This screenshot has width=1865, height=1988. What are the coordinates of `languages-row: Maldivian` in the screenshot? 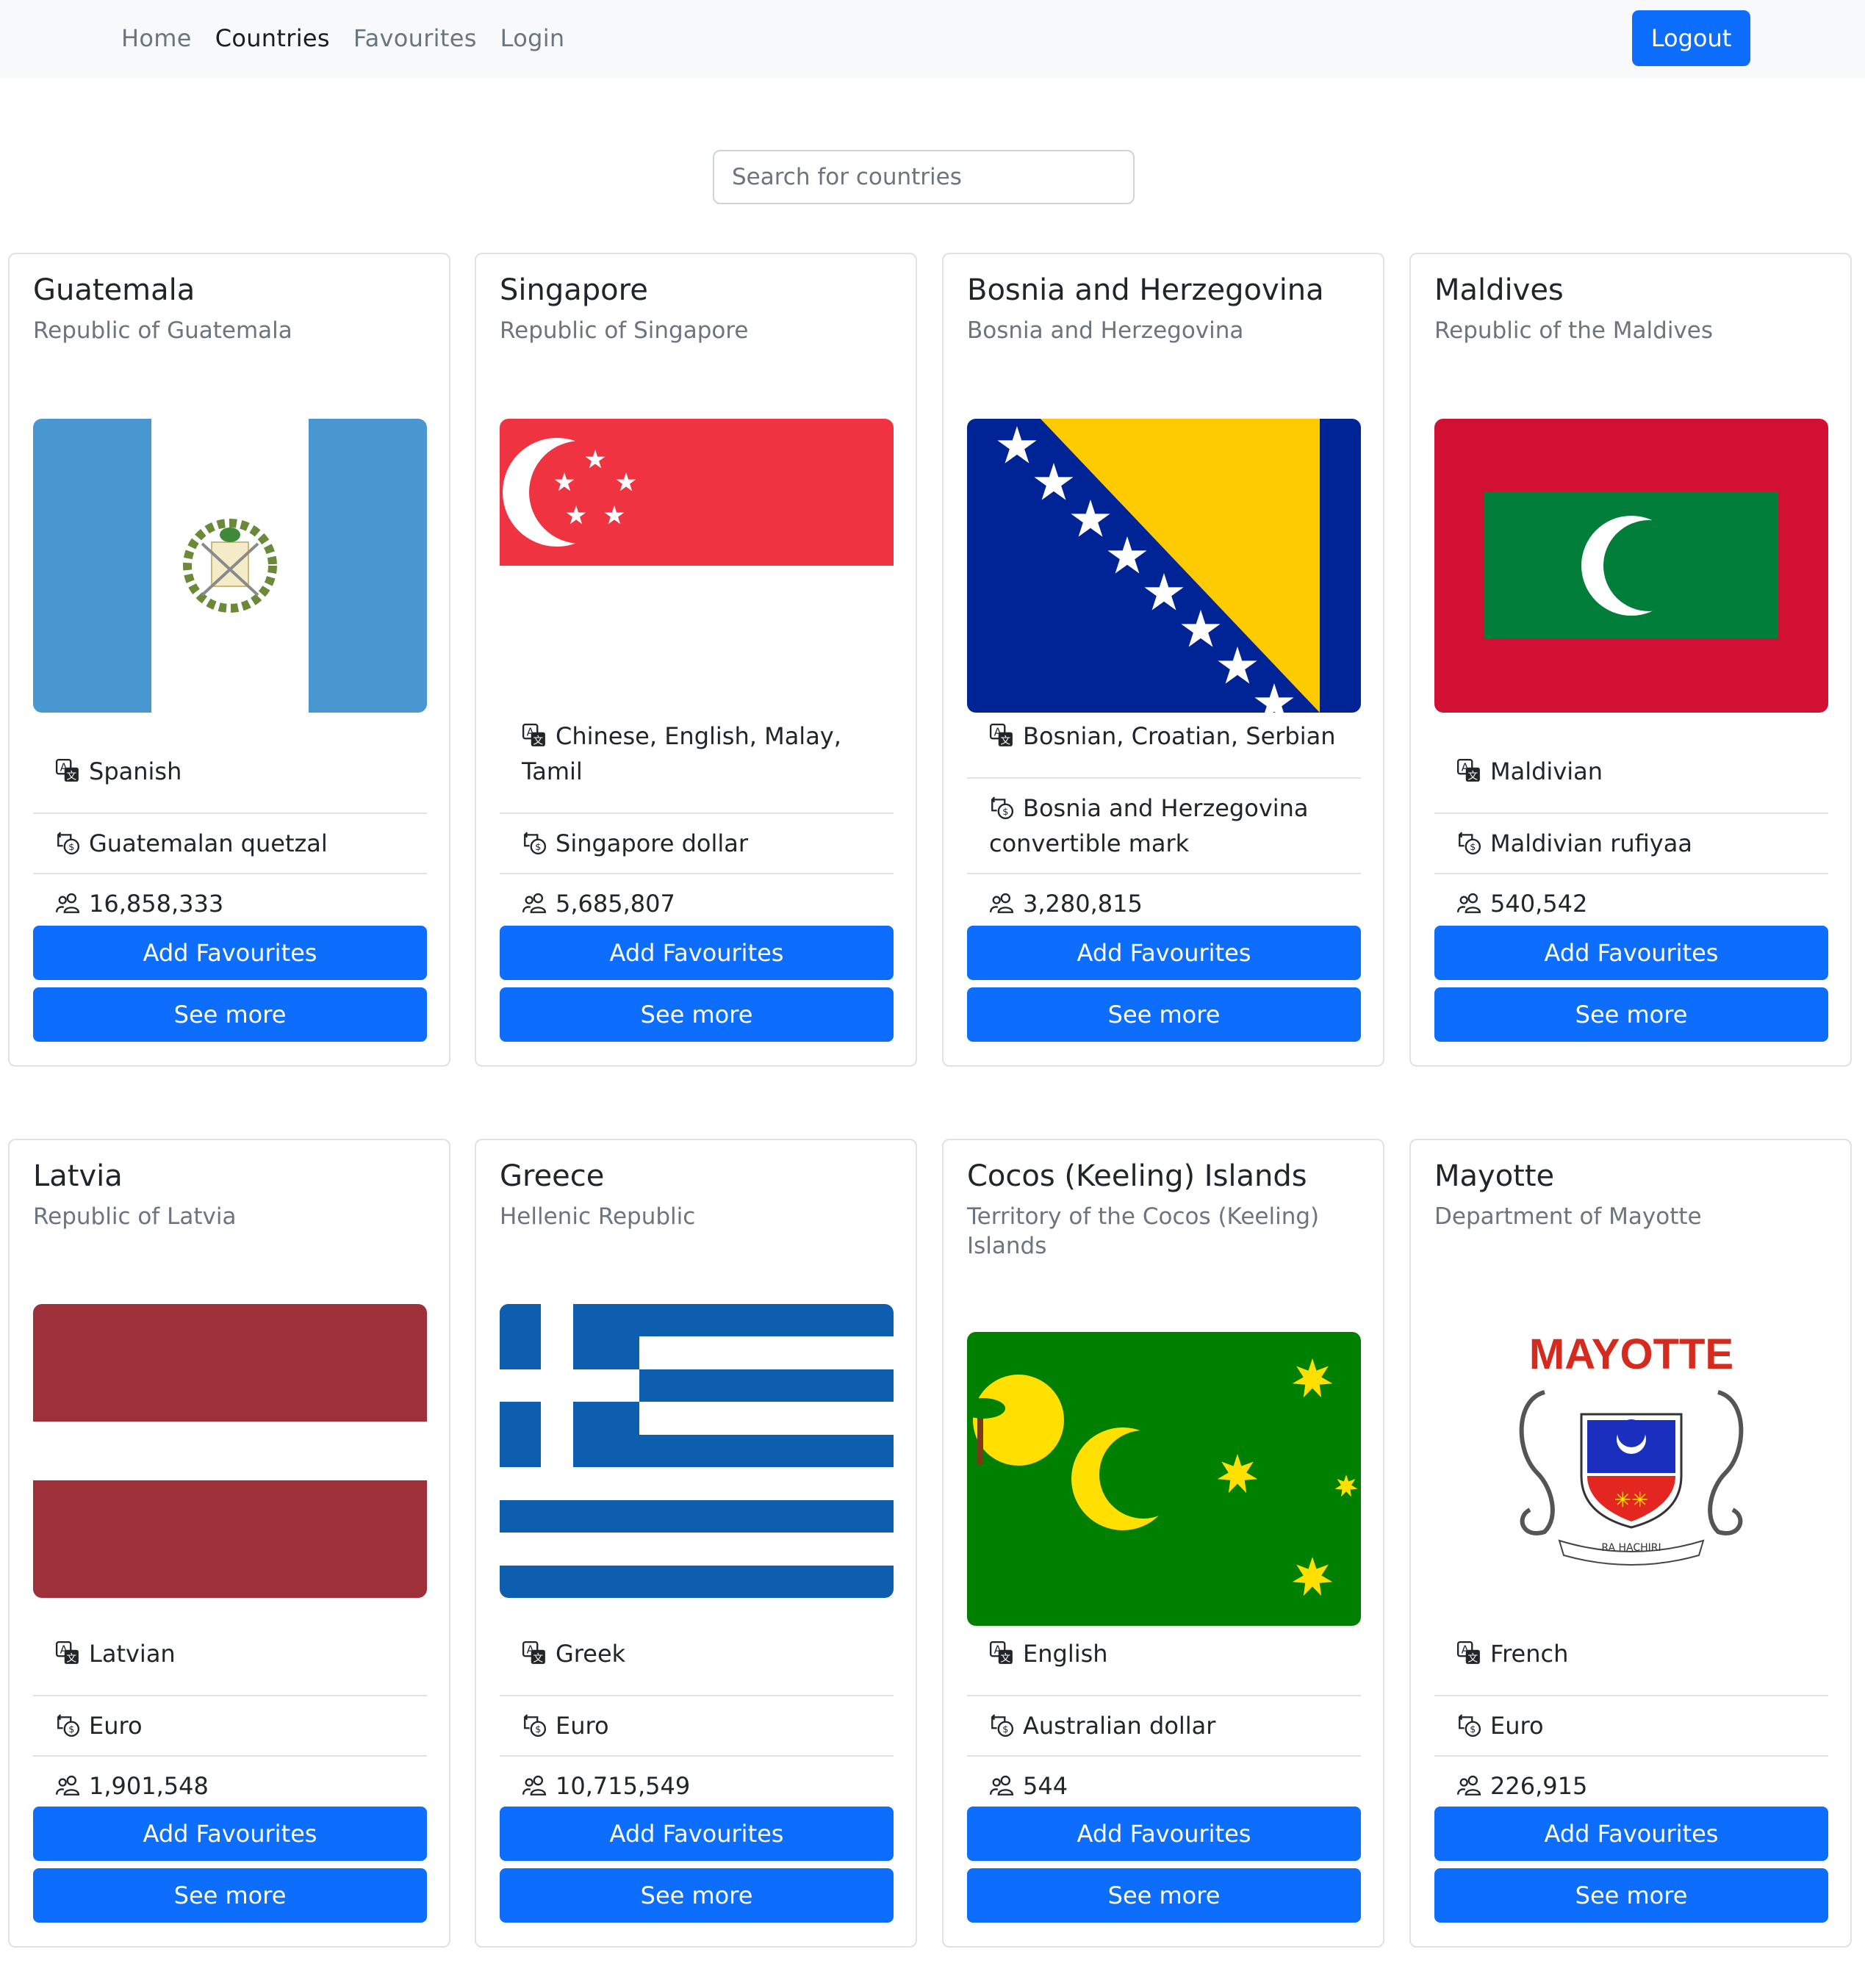 It's located at (1631, 784).